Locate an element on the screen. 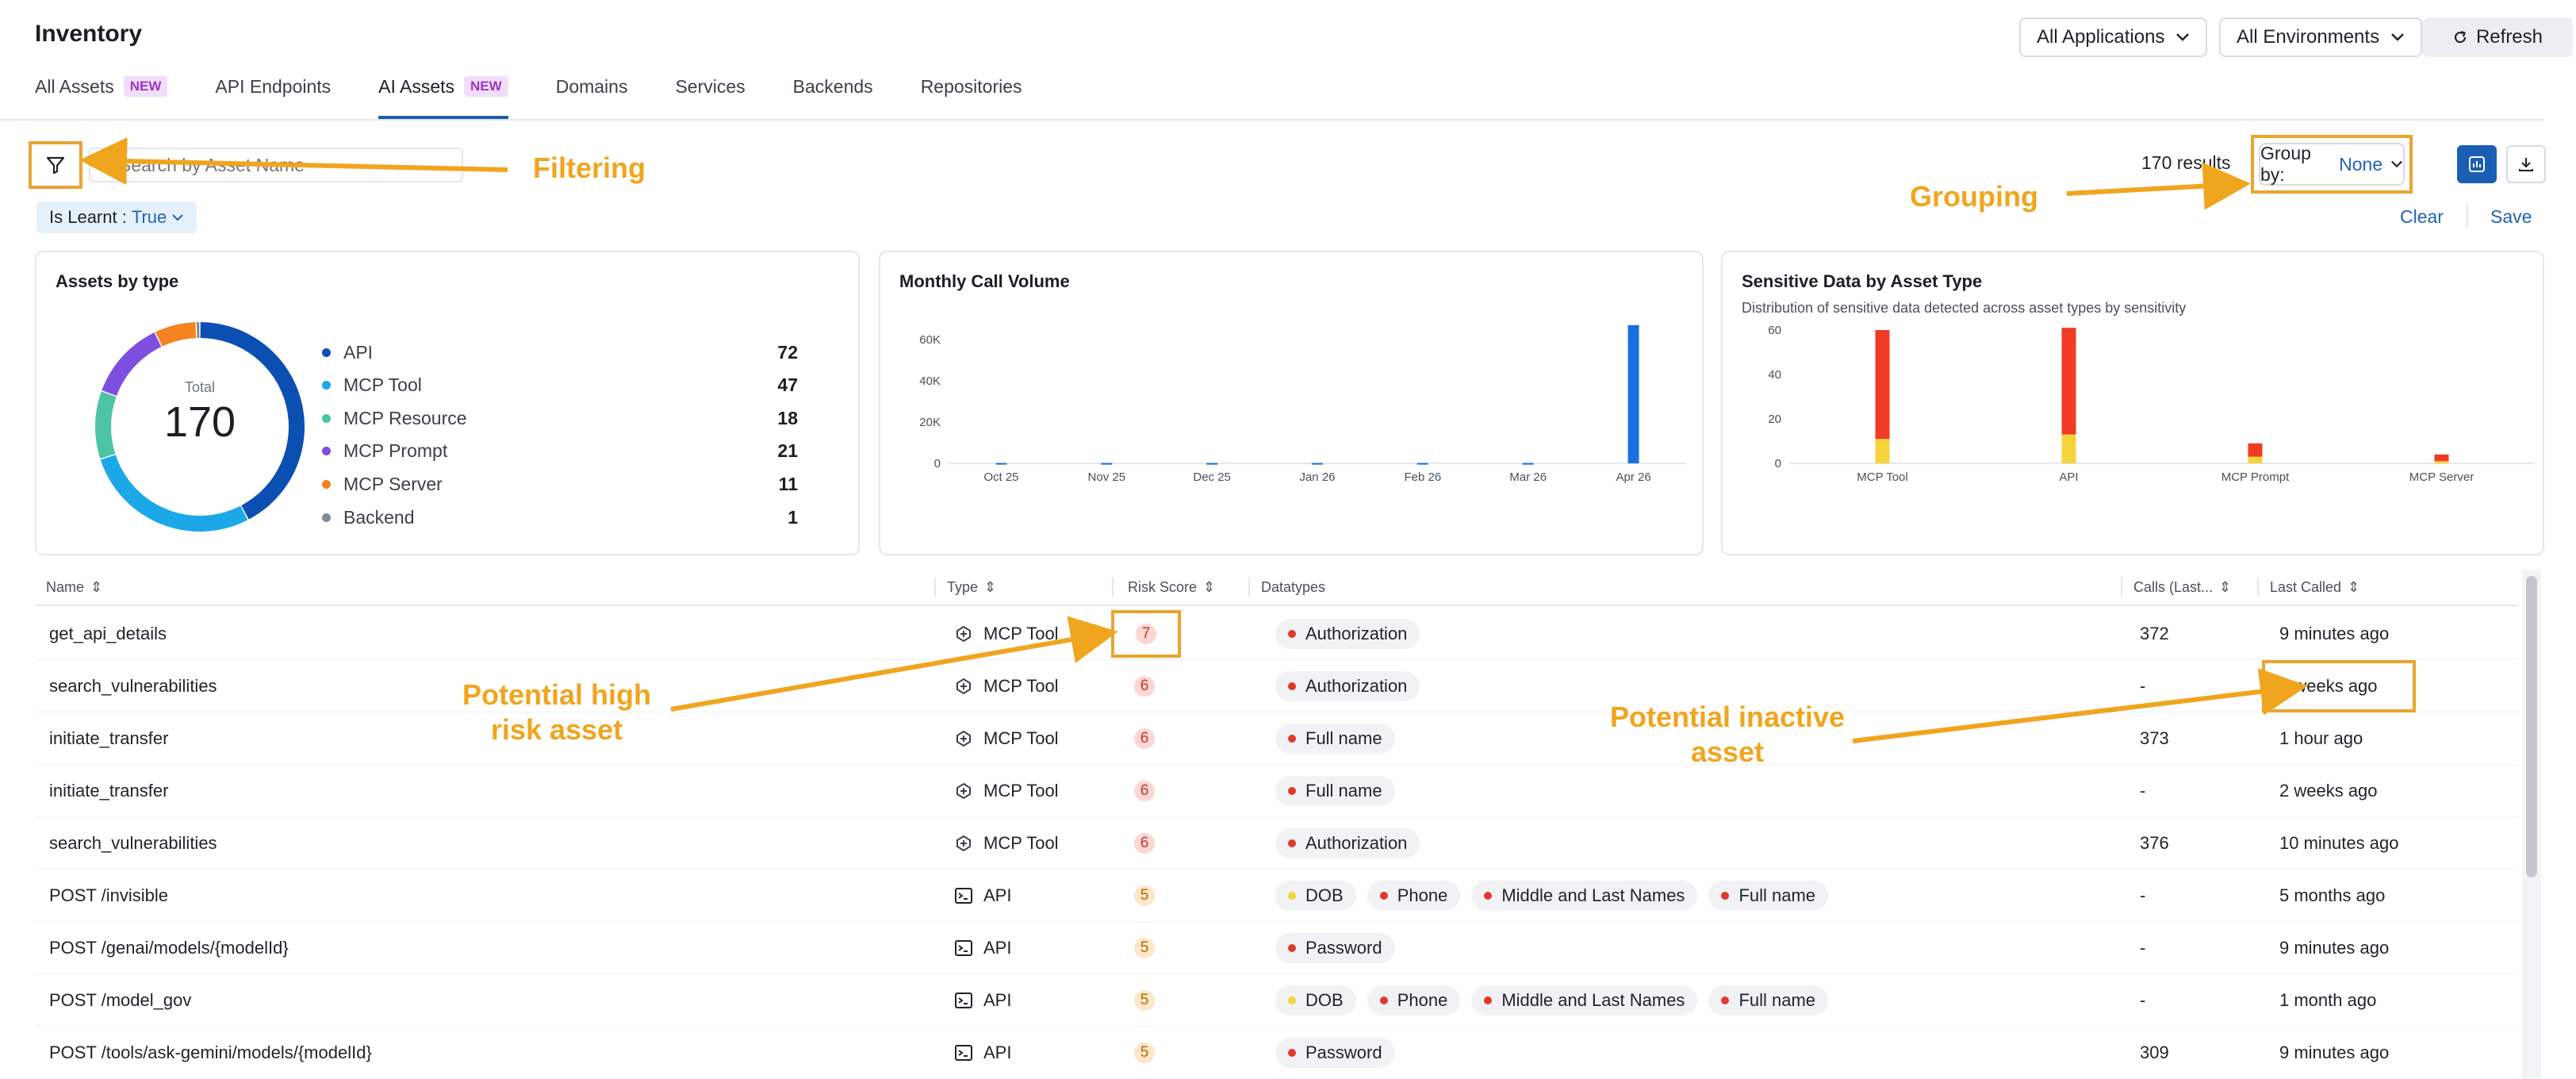  datatype-label: Full name is located at coordinates (1343, 791).